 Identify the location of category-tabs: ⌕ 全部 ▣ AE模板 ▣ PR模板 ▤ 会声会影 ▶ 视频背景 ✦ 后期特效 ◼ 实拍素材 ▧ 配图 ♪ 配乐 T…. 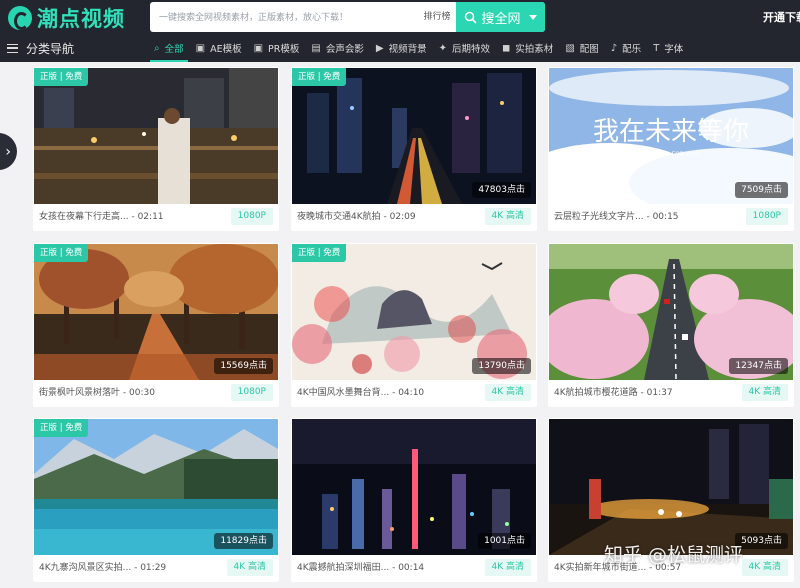
(420, 49).